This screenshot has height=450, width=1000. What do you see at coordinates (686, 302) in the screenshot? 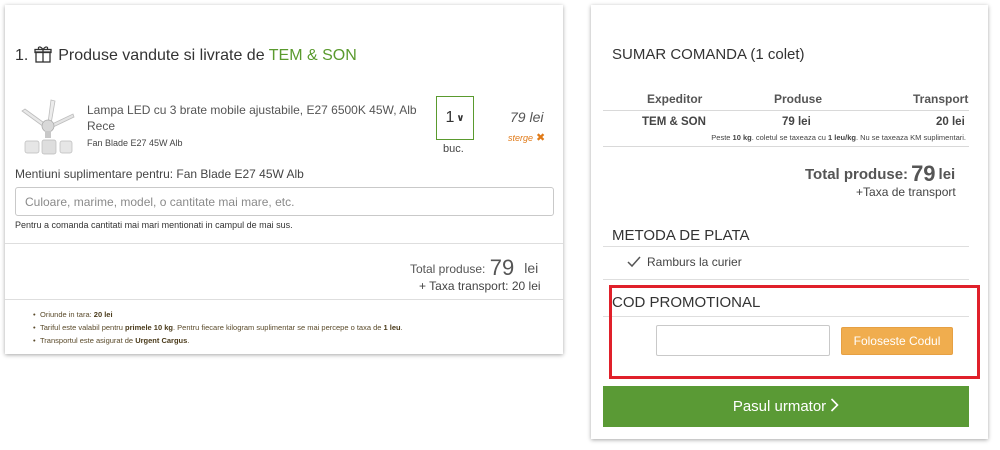
I see `promo-code-title: COD PROMOTIONAL` at bounding box center [686, 302].